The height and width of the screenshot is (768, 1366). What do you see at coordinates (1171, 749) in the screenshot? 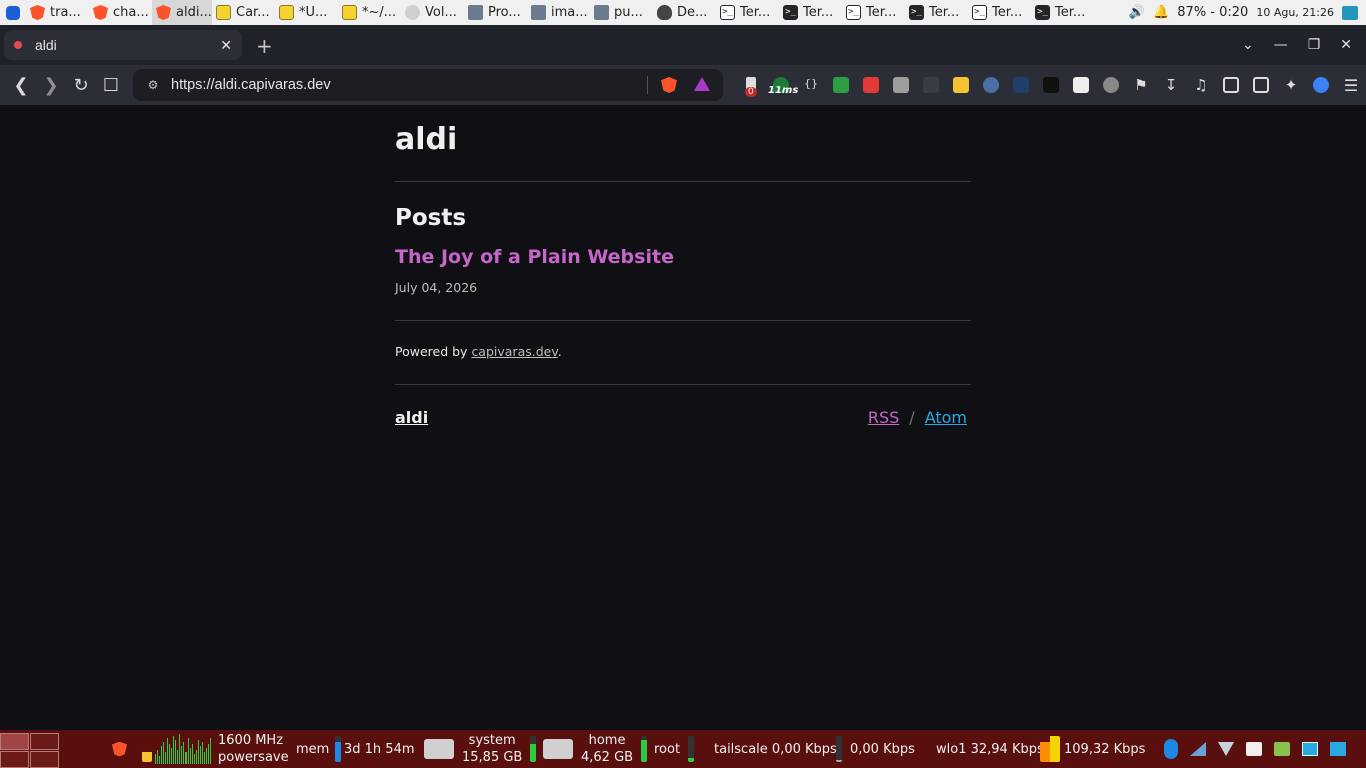
I see `bluetooth-icon` at bounding box center [1171, 749].